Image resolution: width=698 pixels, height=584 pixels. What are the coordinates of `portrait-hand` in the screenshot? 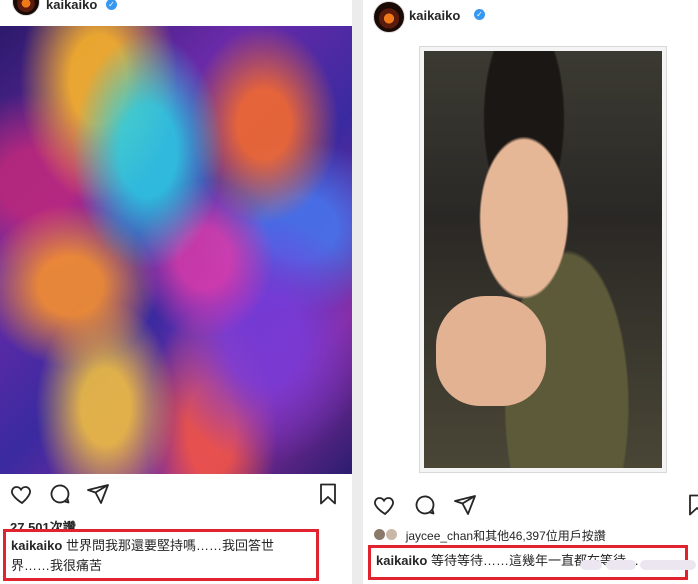 It's located at (491, 351).